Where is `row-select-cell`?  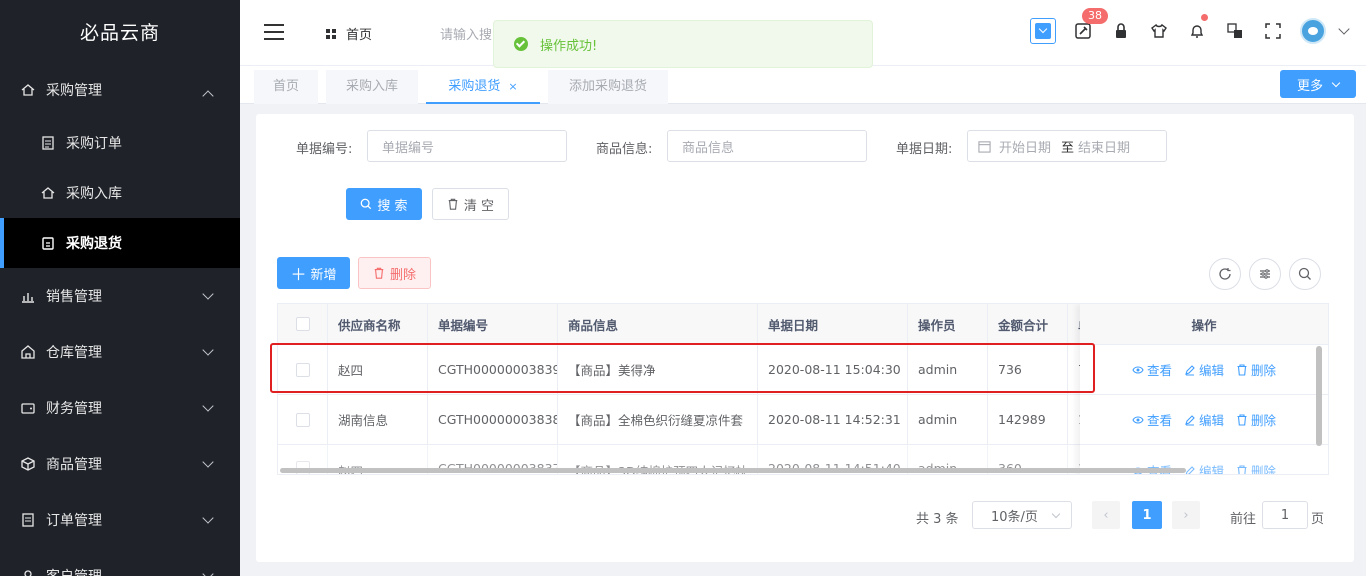 row-select-cell is located at coordinates (303, 419).